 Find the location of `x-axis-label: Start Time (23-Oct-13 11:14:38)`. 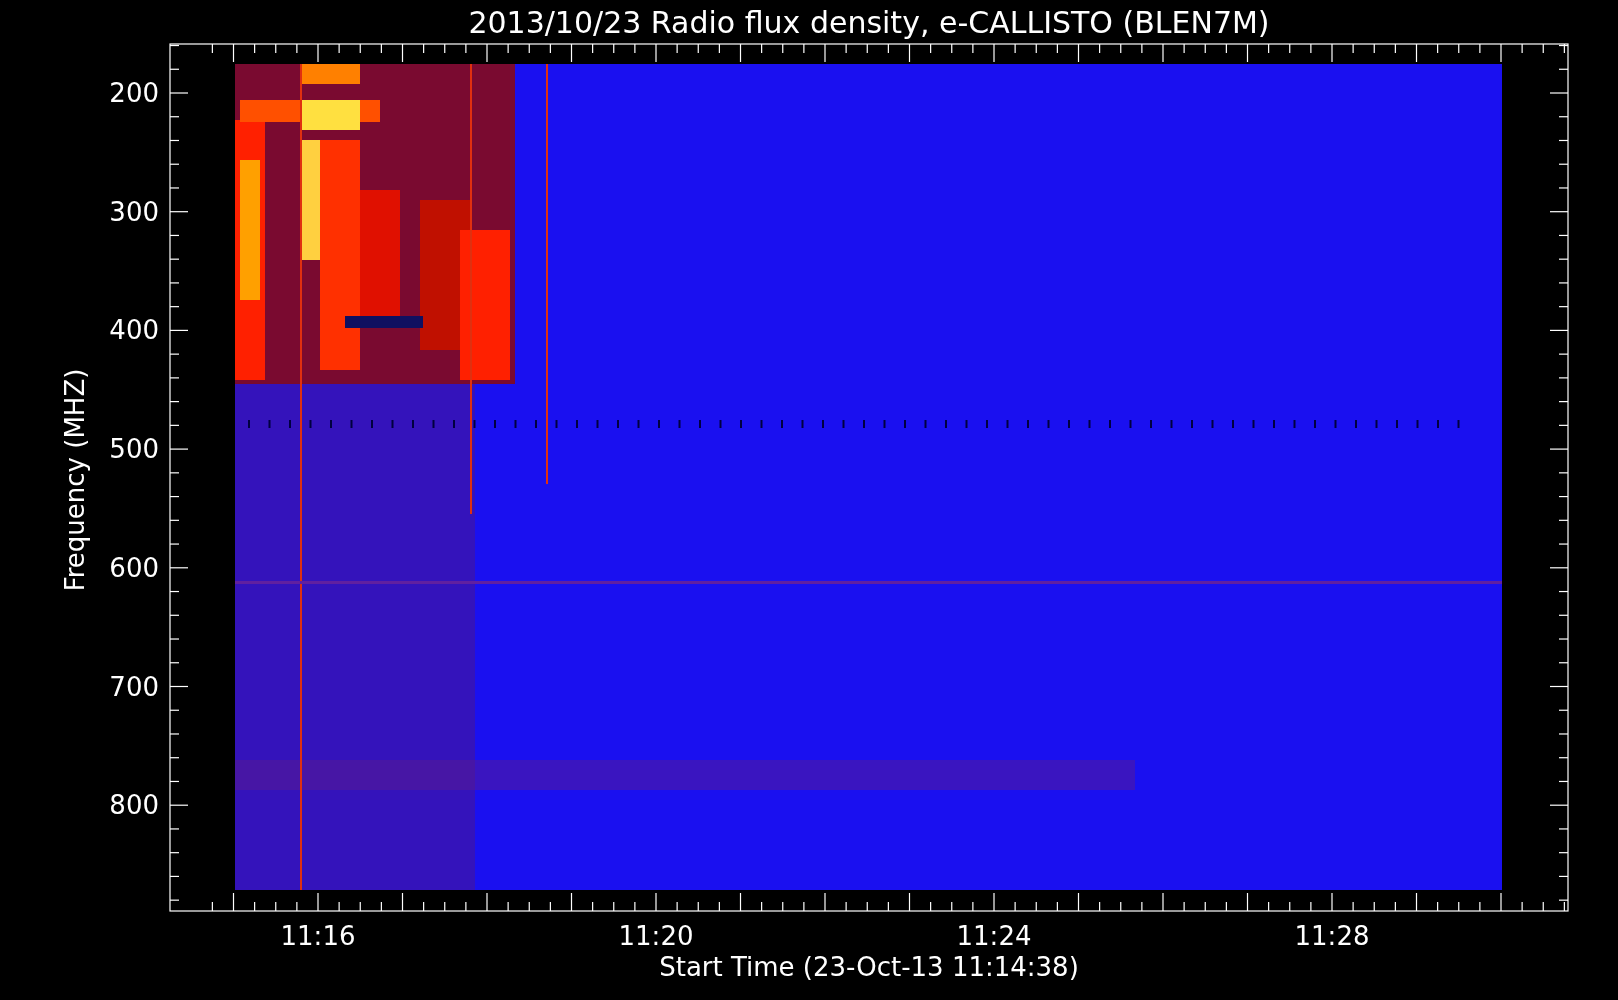

x-axis-label: Start Time (23-Oct-13 11:14:38) is located at coordinates (869, 967).